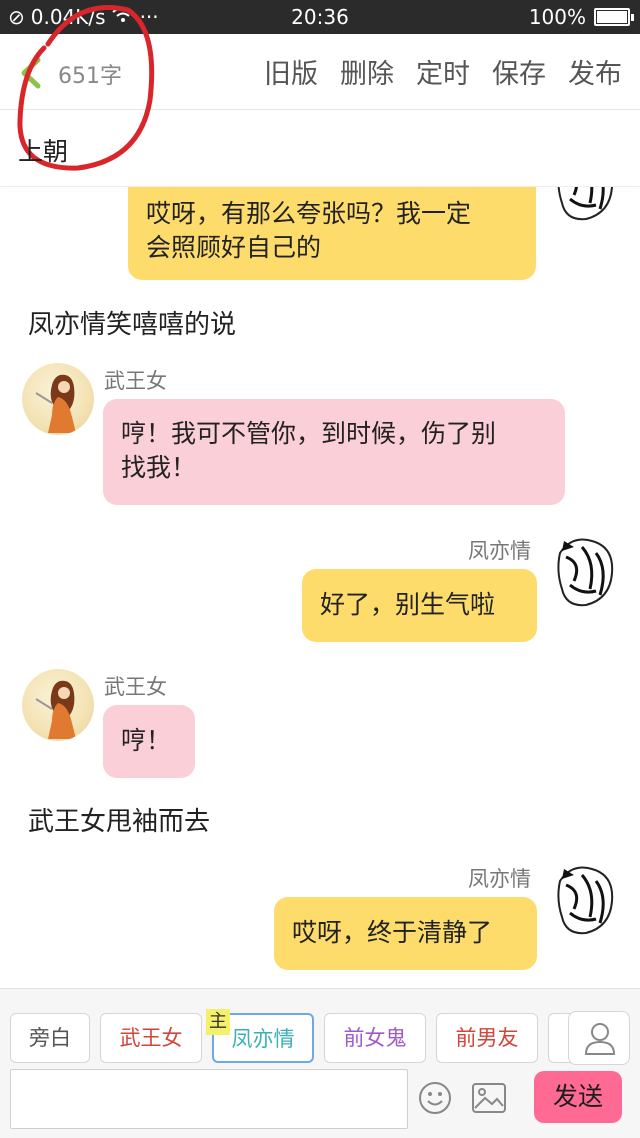 This screenshot has width=640, height=1138. Describe the element at coordinates (309, 213) in the screenshot. I see `message-line: 哎呀，有那么夸张吗？我一定` at that location.